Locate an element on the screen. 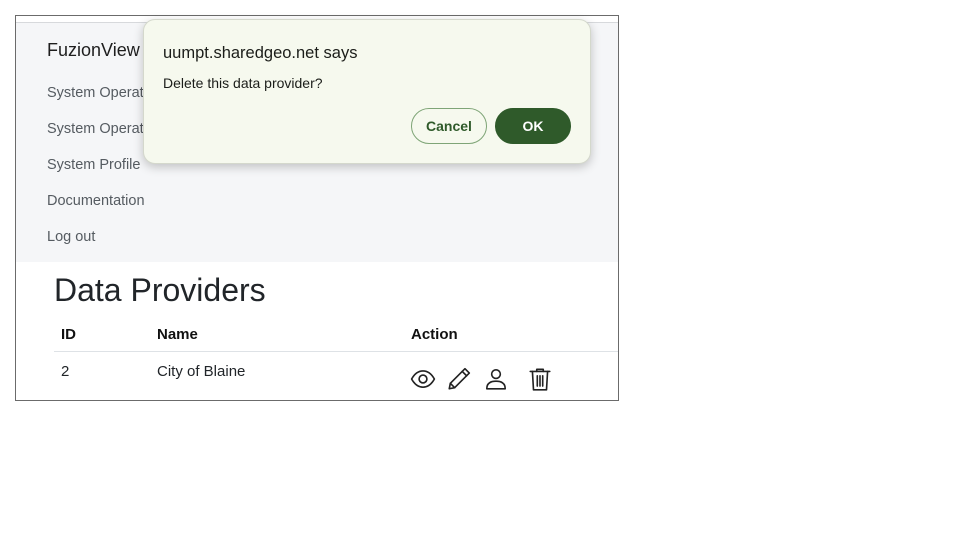  table-header-divider is located at coordinates (336, 351).